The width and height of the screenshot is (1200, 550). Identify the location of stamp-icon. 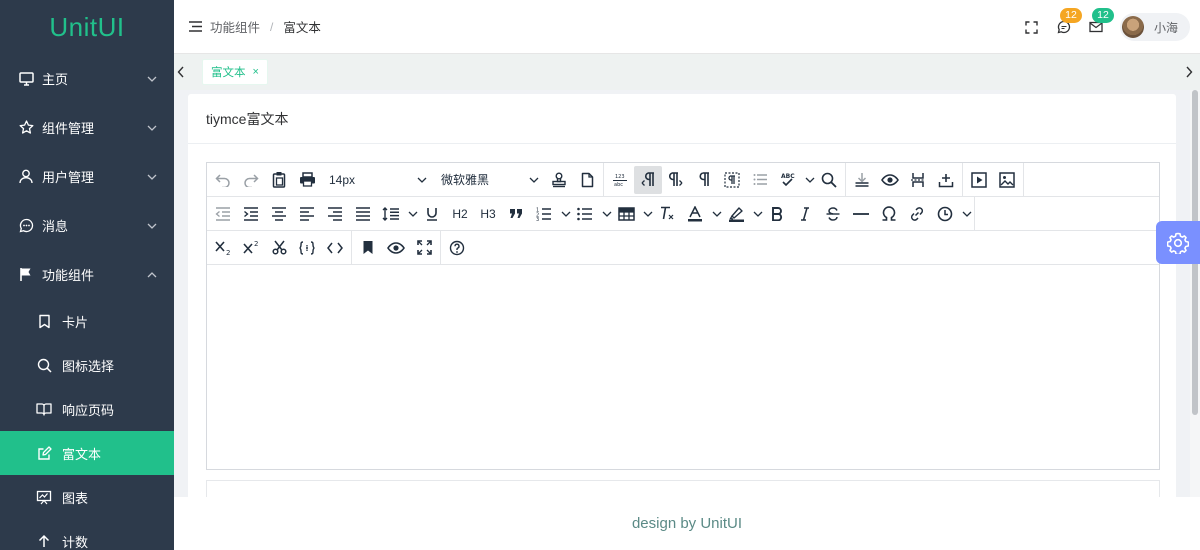
(559, 180).